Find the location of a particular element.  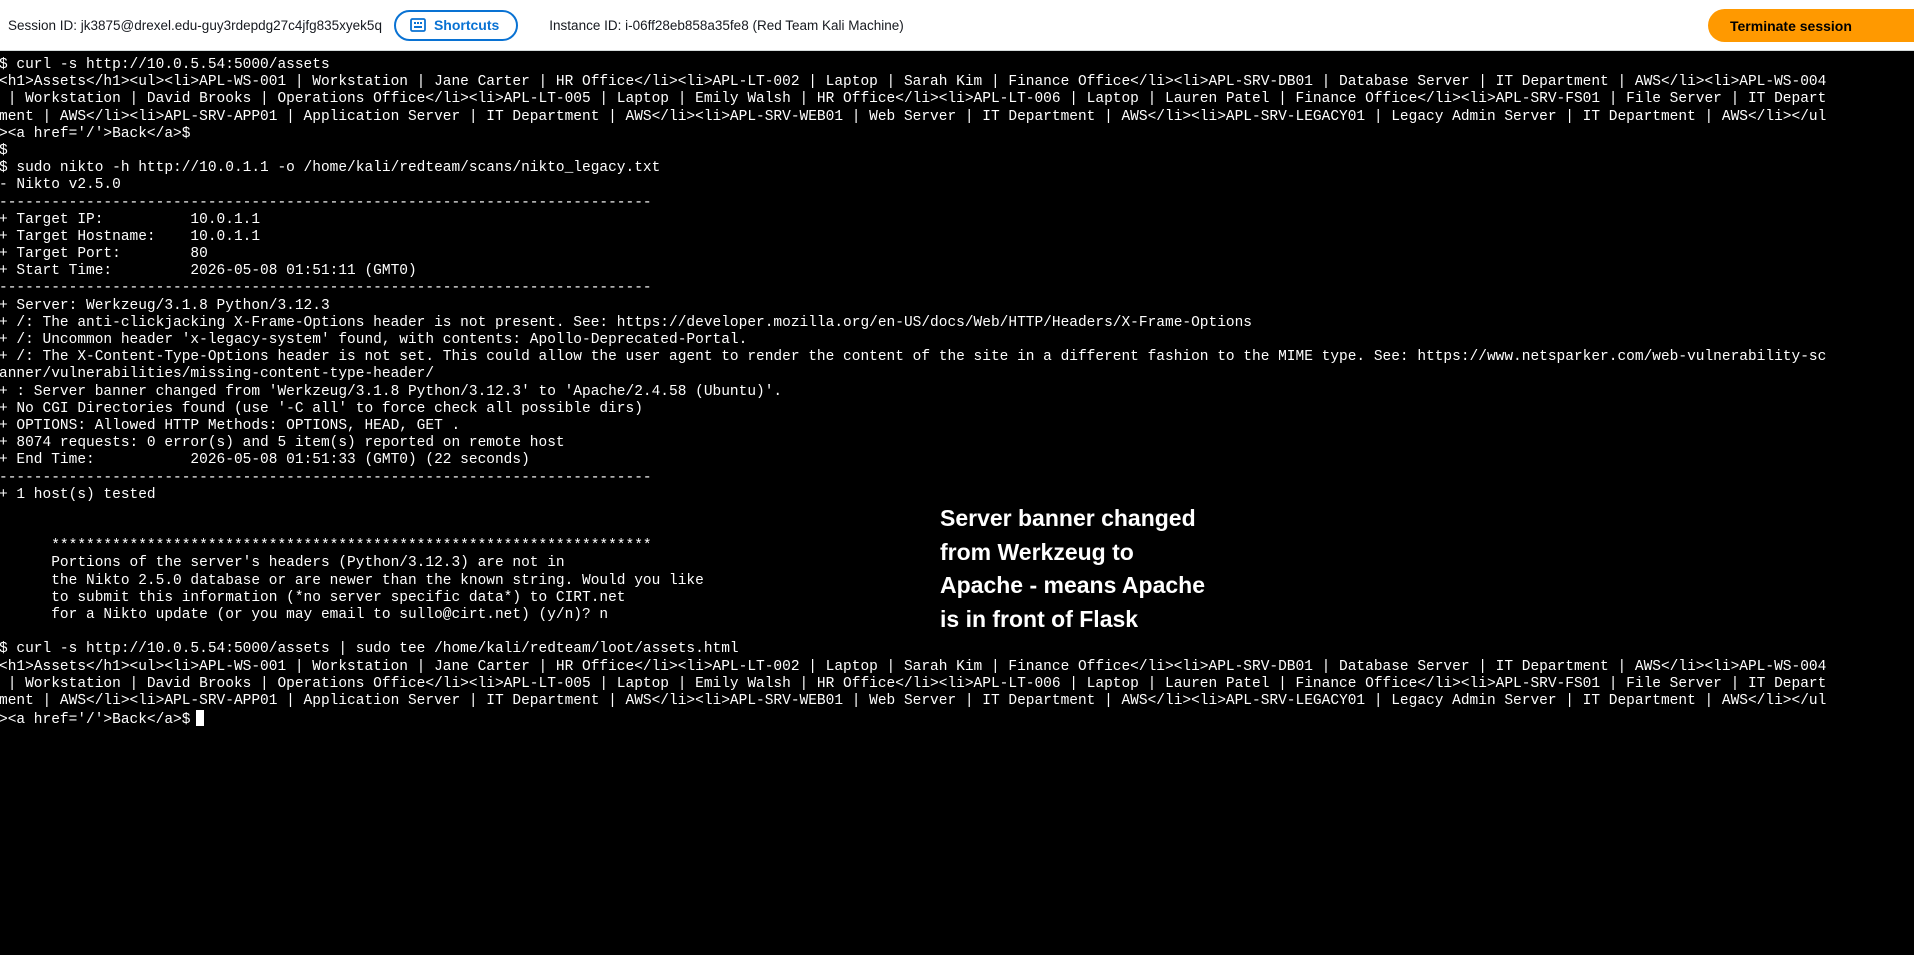

annotation-line: Server banner changed is located at coordinates (1068, 518).